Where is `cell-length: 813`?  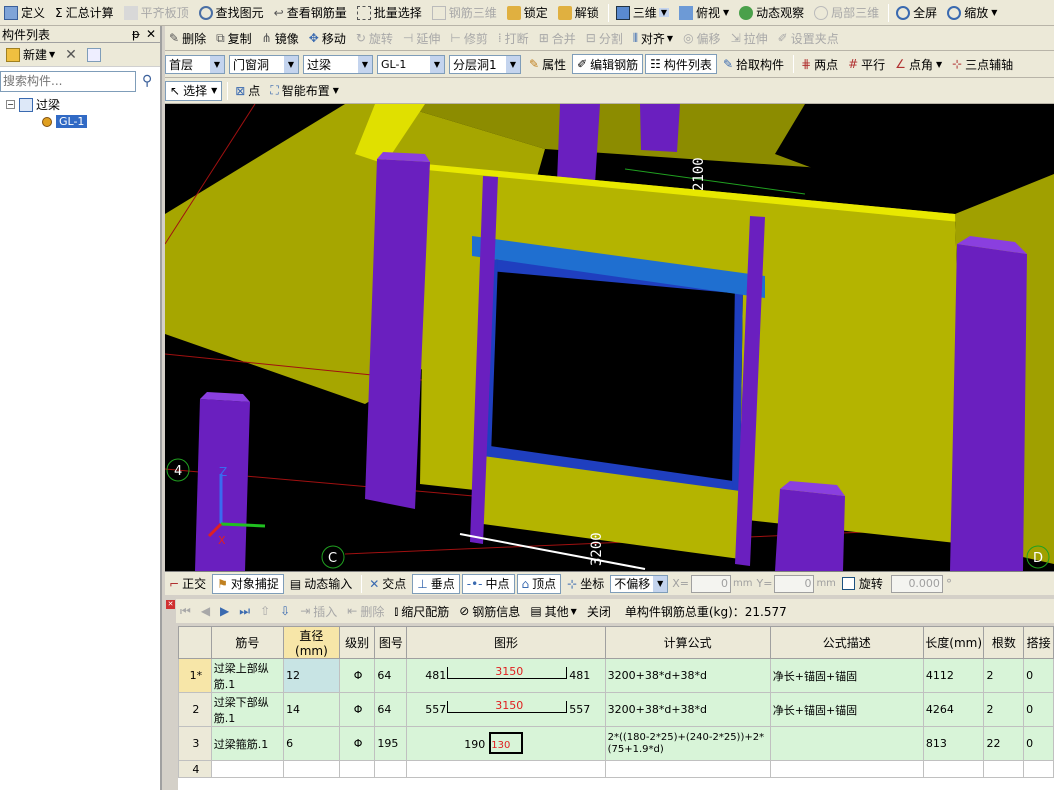
cell-length: 813 is located at coordinates (953, 743).